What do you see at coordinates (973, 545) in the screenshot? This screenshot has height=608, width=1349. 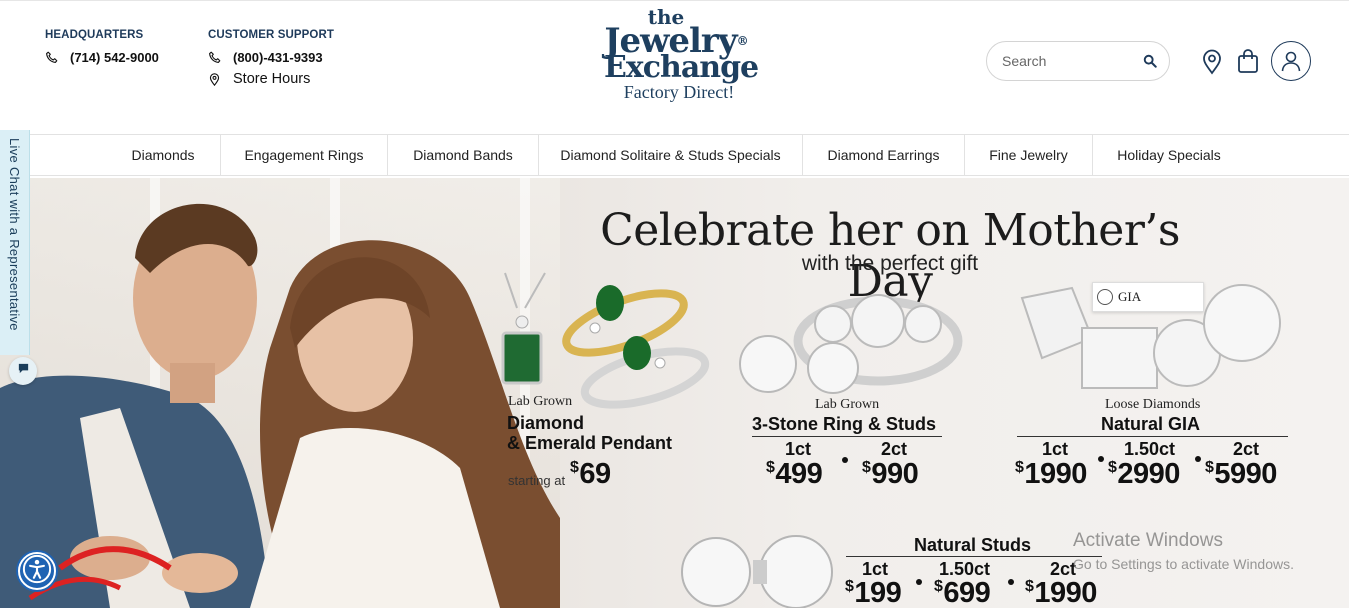 I see `studs-name: Natural Studs` at bounding box center [973, 545].